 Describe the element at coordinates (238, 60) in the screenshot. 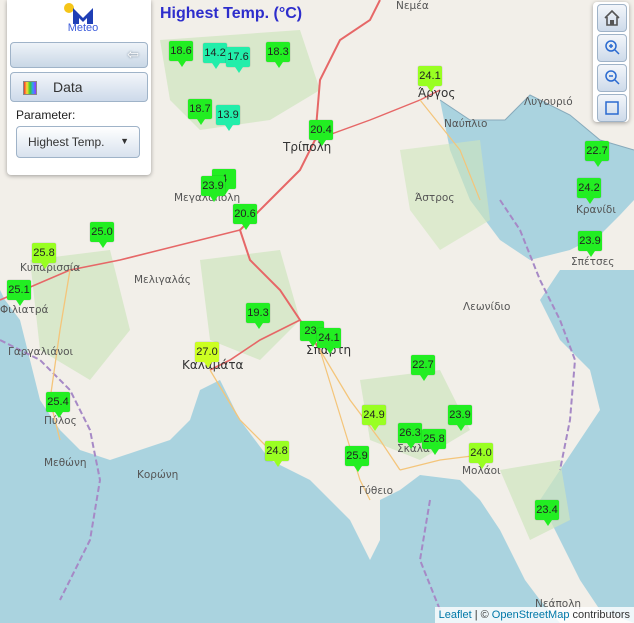

I see `station-marker: 17.6` at that location.